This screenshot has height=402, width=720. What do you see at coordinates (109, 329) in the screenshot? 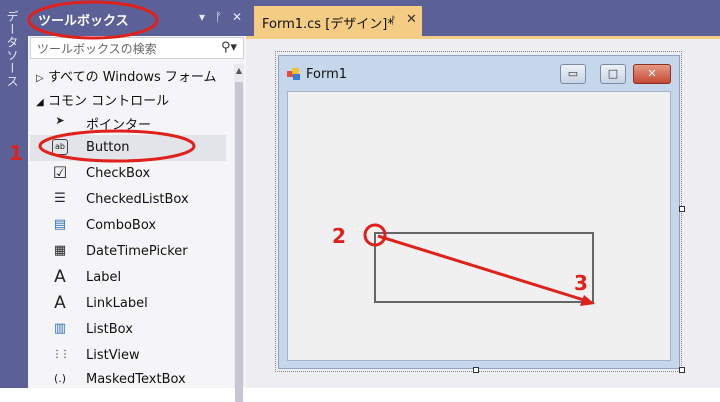
I see `tool-label: ListBox` at bounding box center [109, 329].